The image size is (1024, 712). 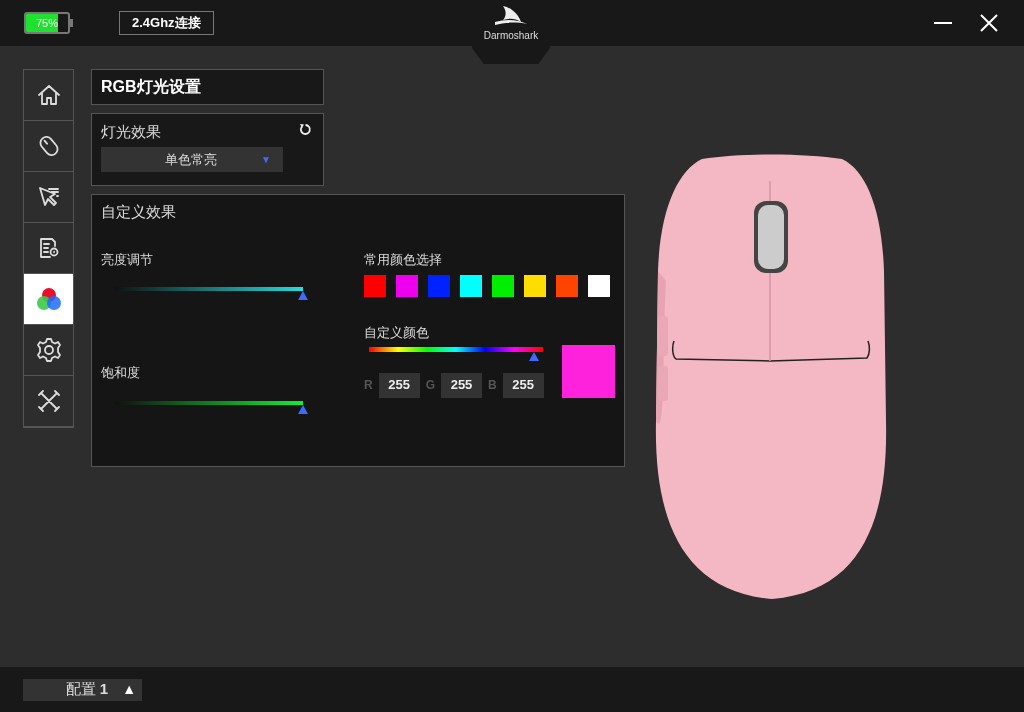 What do you see at coordinates (48, 299) in the screenshot?
I see `sidebar-tab` at bounding box center [48, 299].